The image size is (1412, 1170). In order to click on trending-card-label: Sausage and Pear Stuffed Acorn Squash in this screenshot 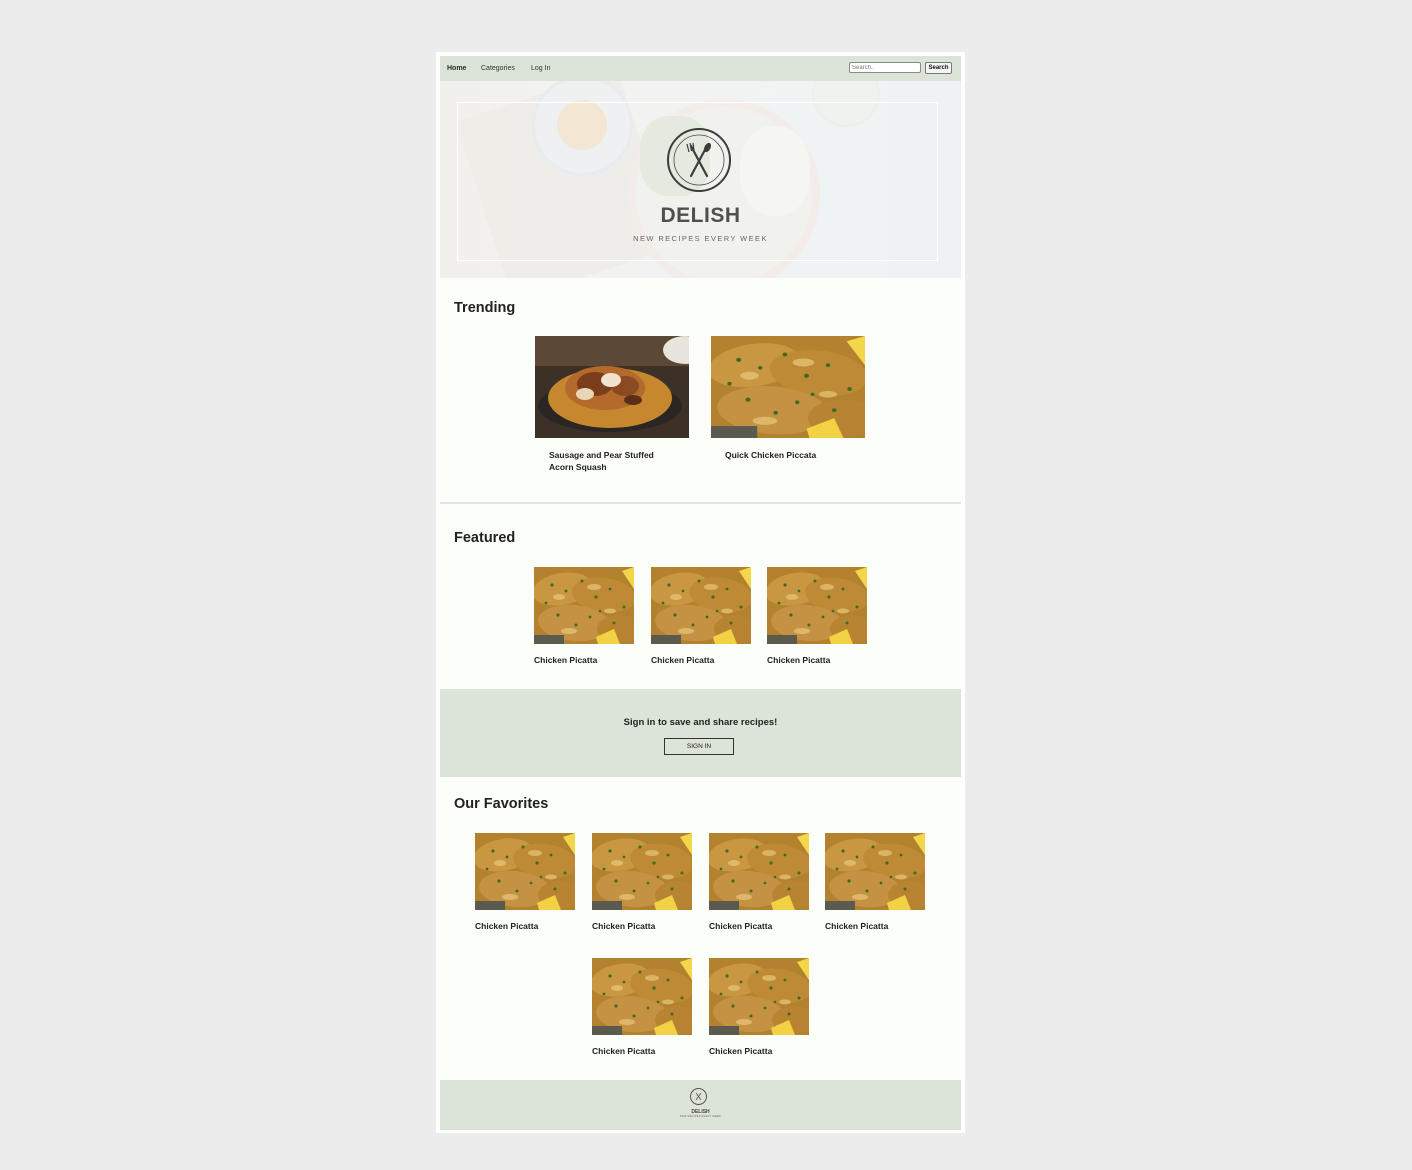, I will do `click(614, 461)`.